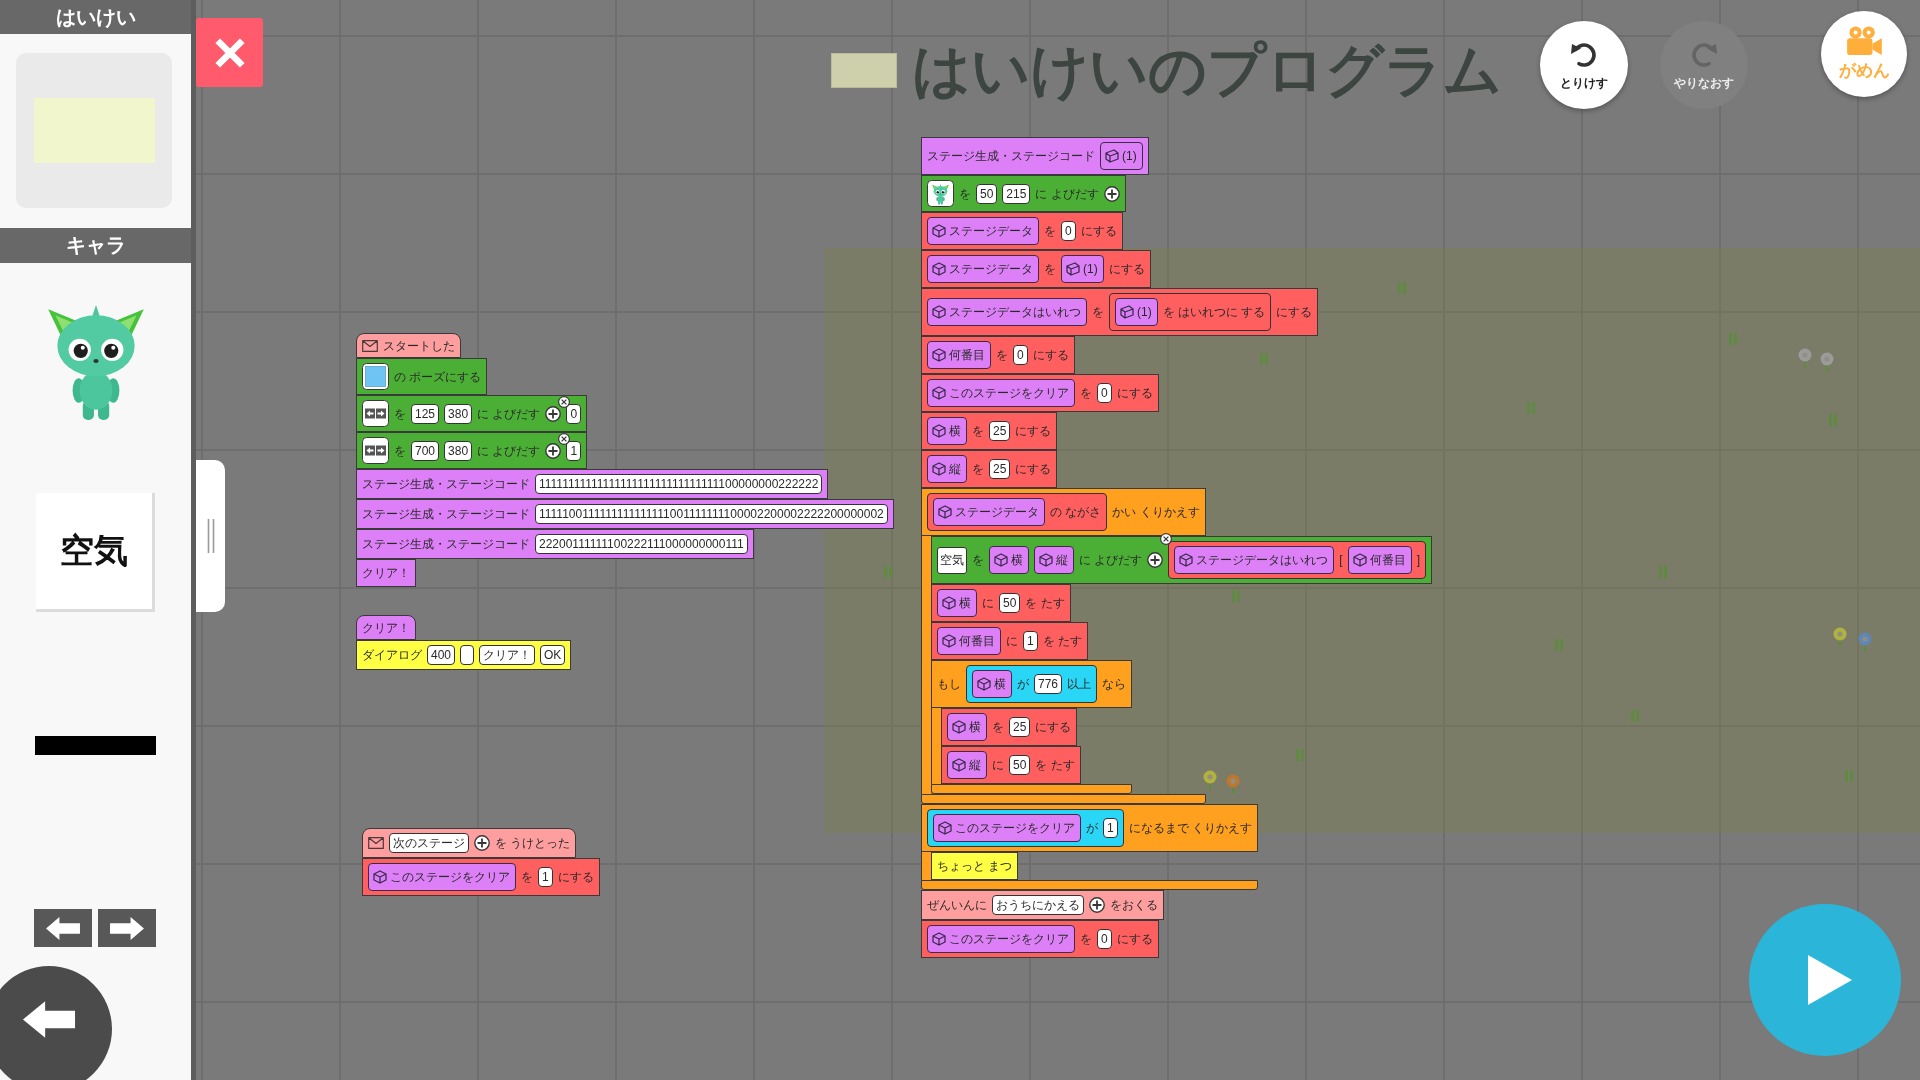 The image size is (1920, 1080). I want to click on input-field: おうちにかえる, so click(1038, 905).